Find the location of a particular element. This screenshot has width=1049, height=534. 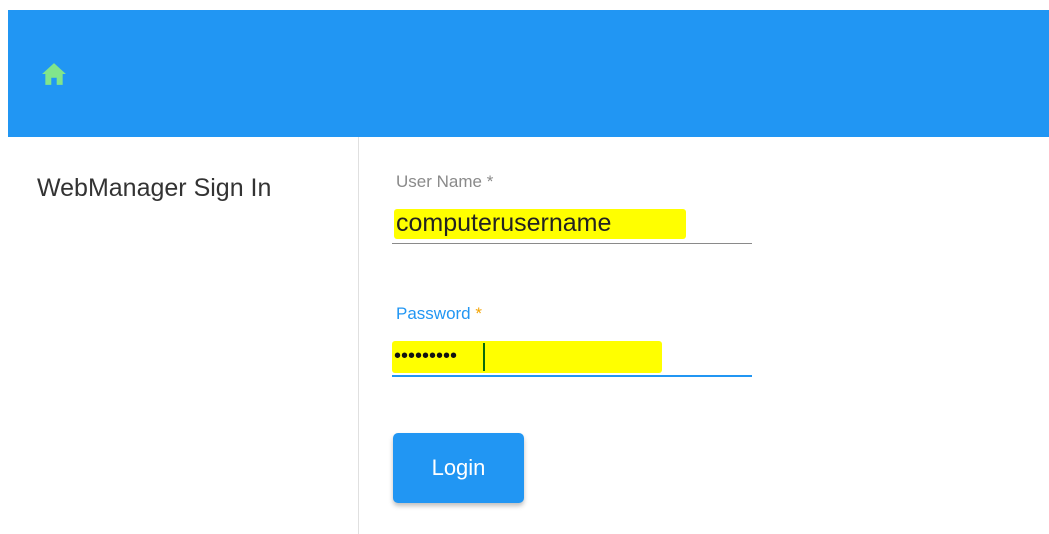

username-input: computerusername is located at coordinates (572, 224).